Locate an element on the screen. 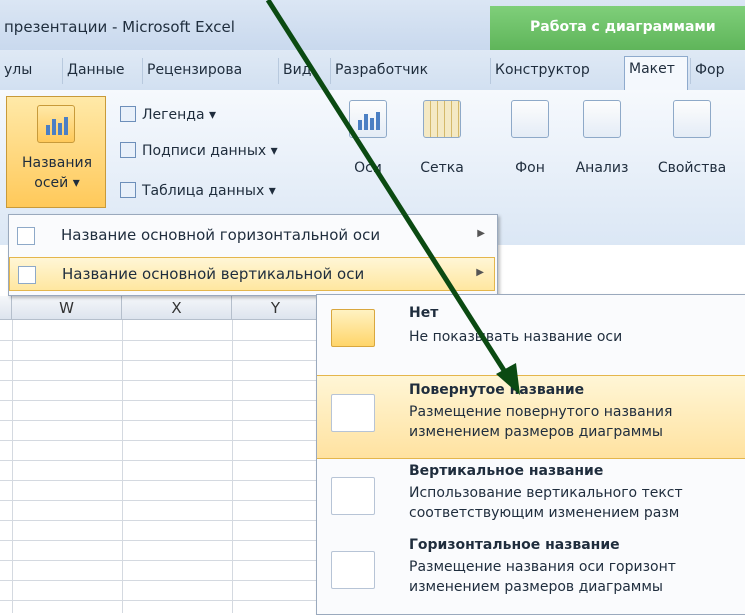  data-table-label: Таблица данных ▾ is located at coordinates (209, 191).